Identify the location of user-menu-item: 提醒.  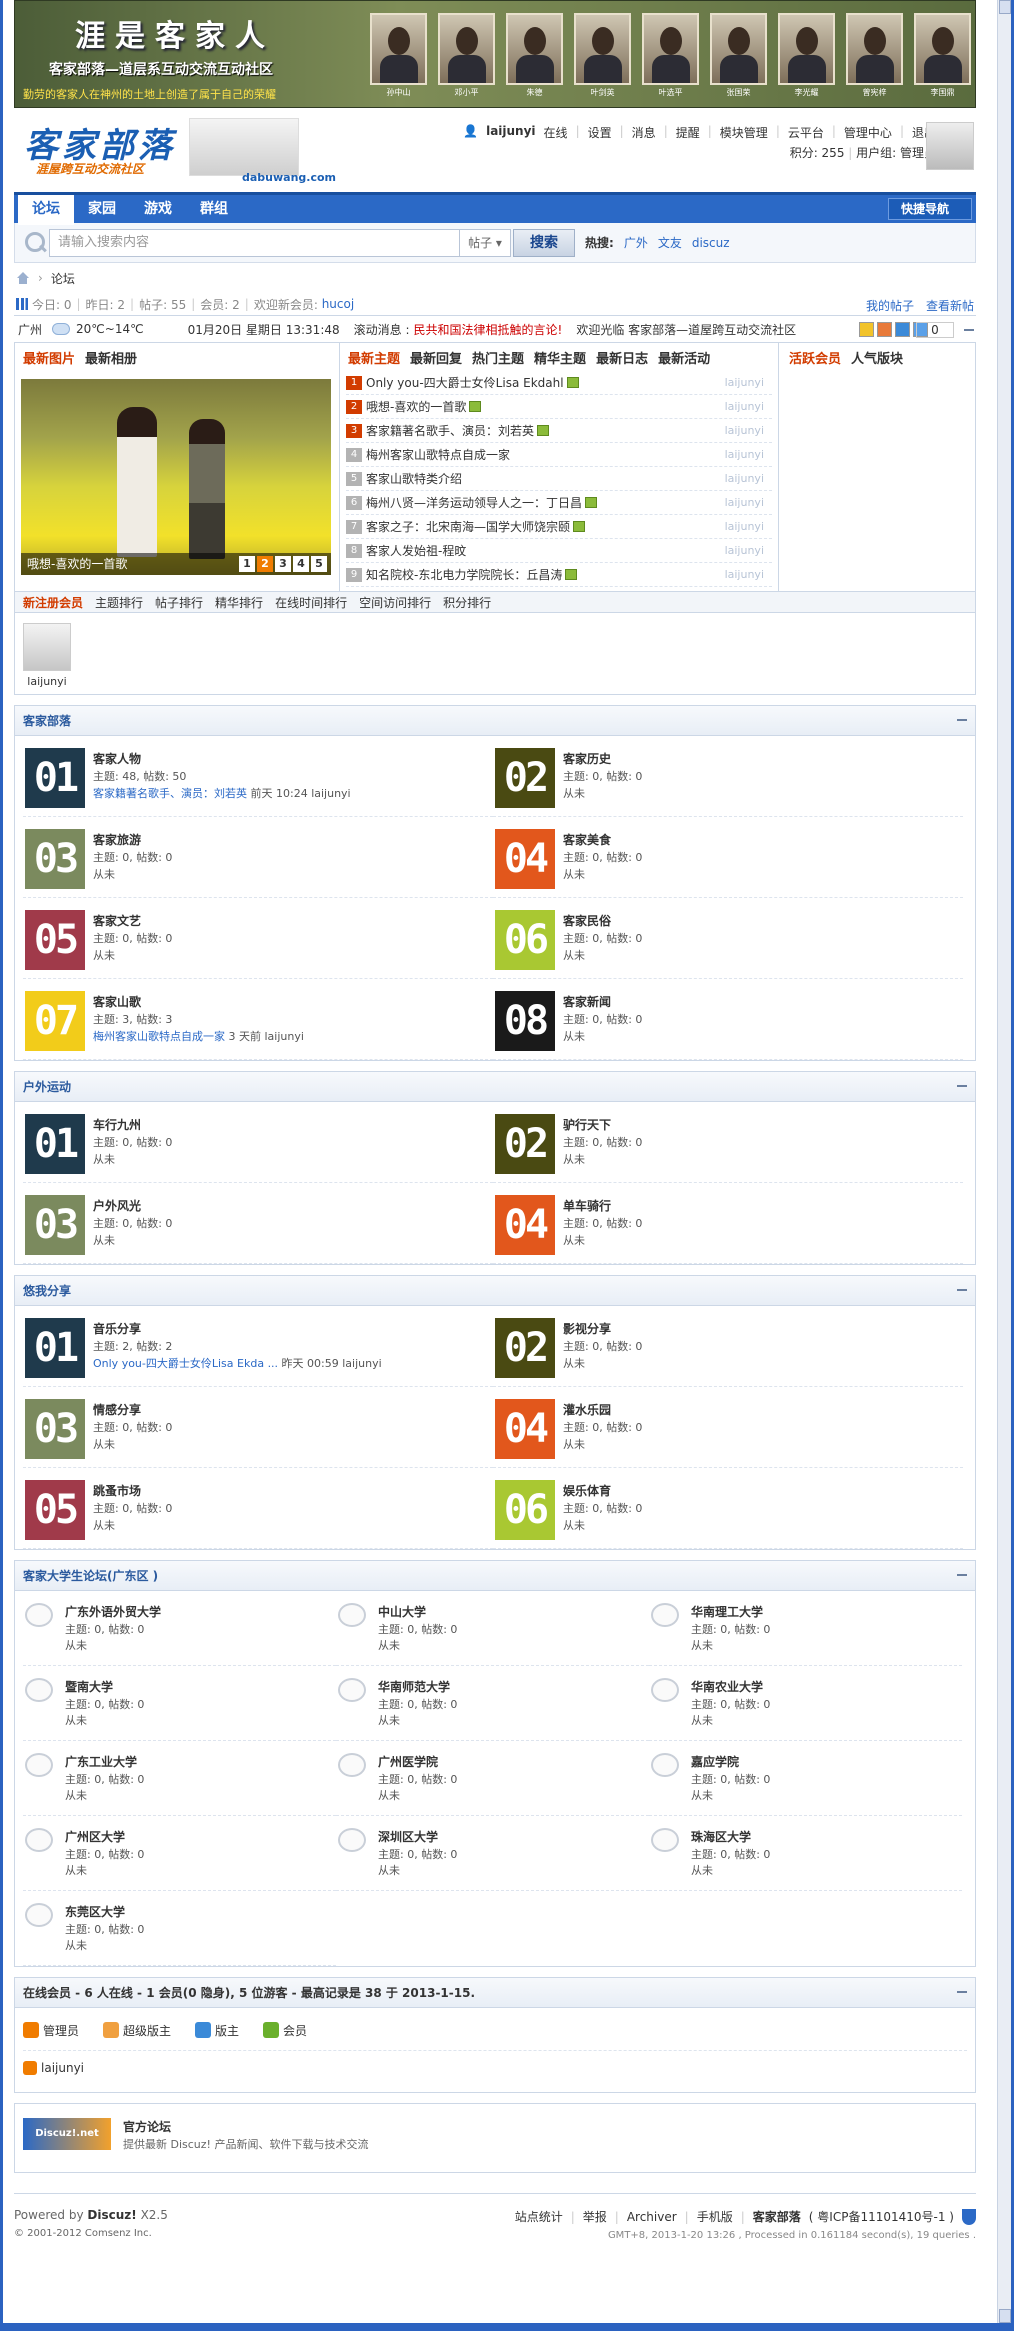
(688, 132).